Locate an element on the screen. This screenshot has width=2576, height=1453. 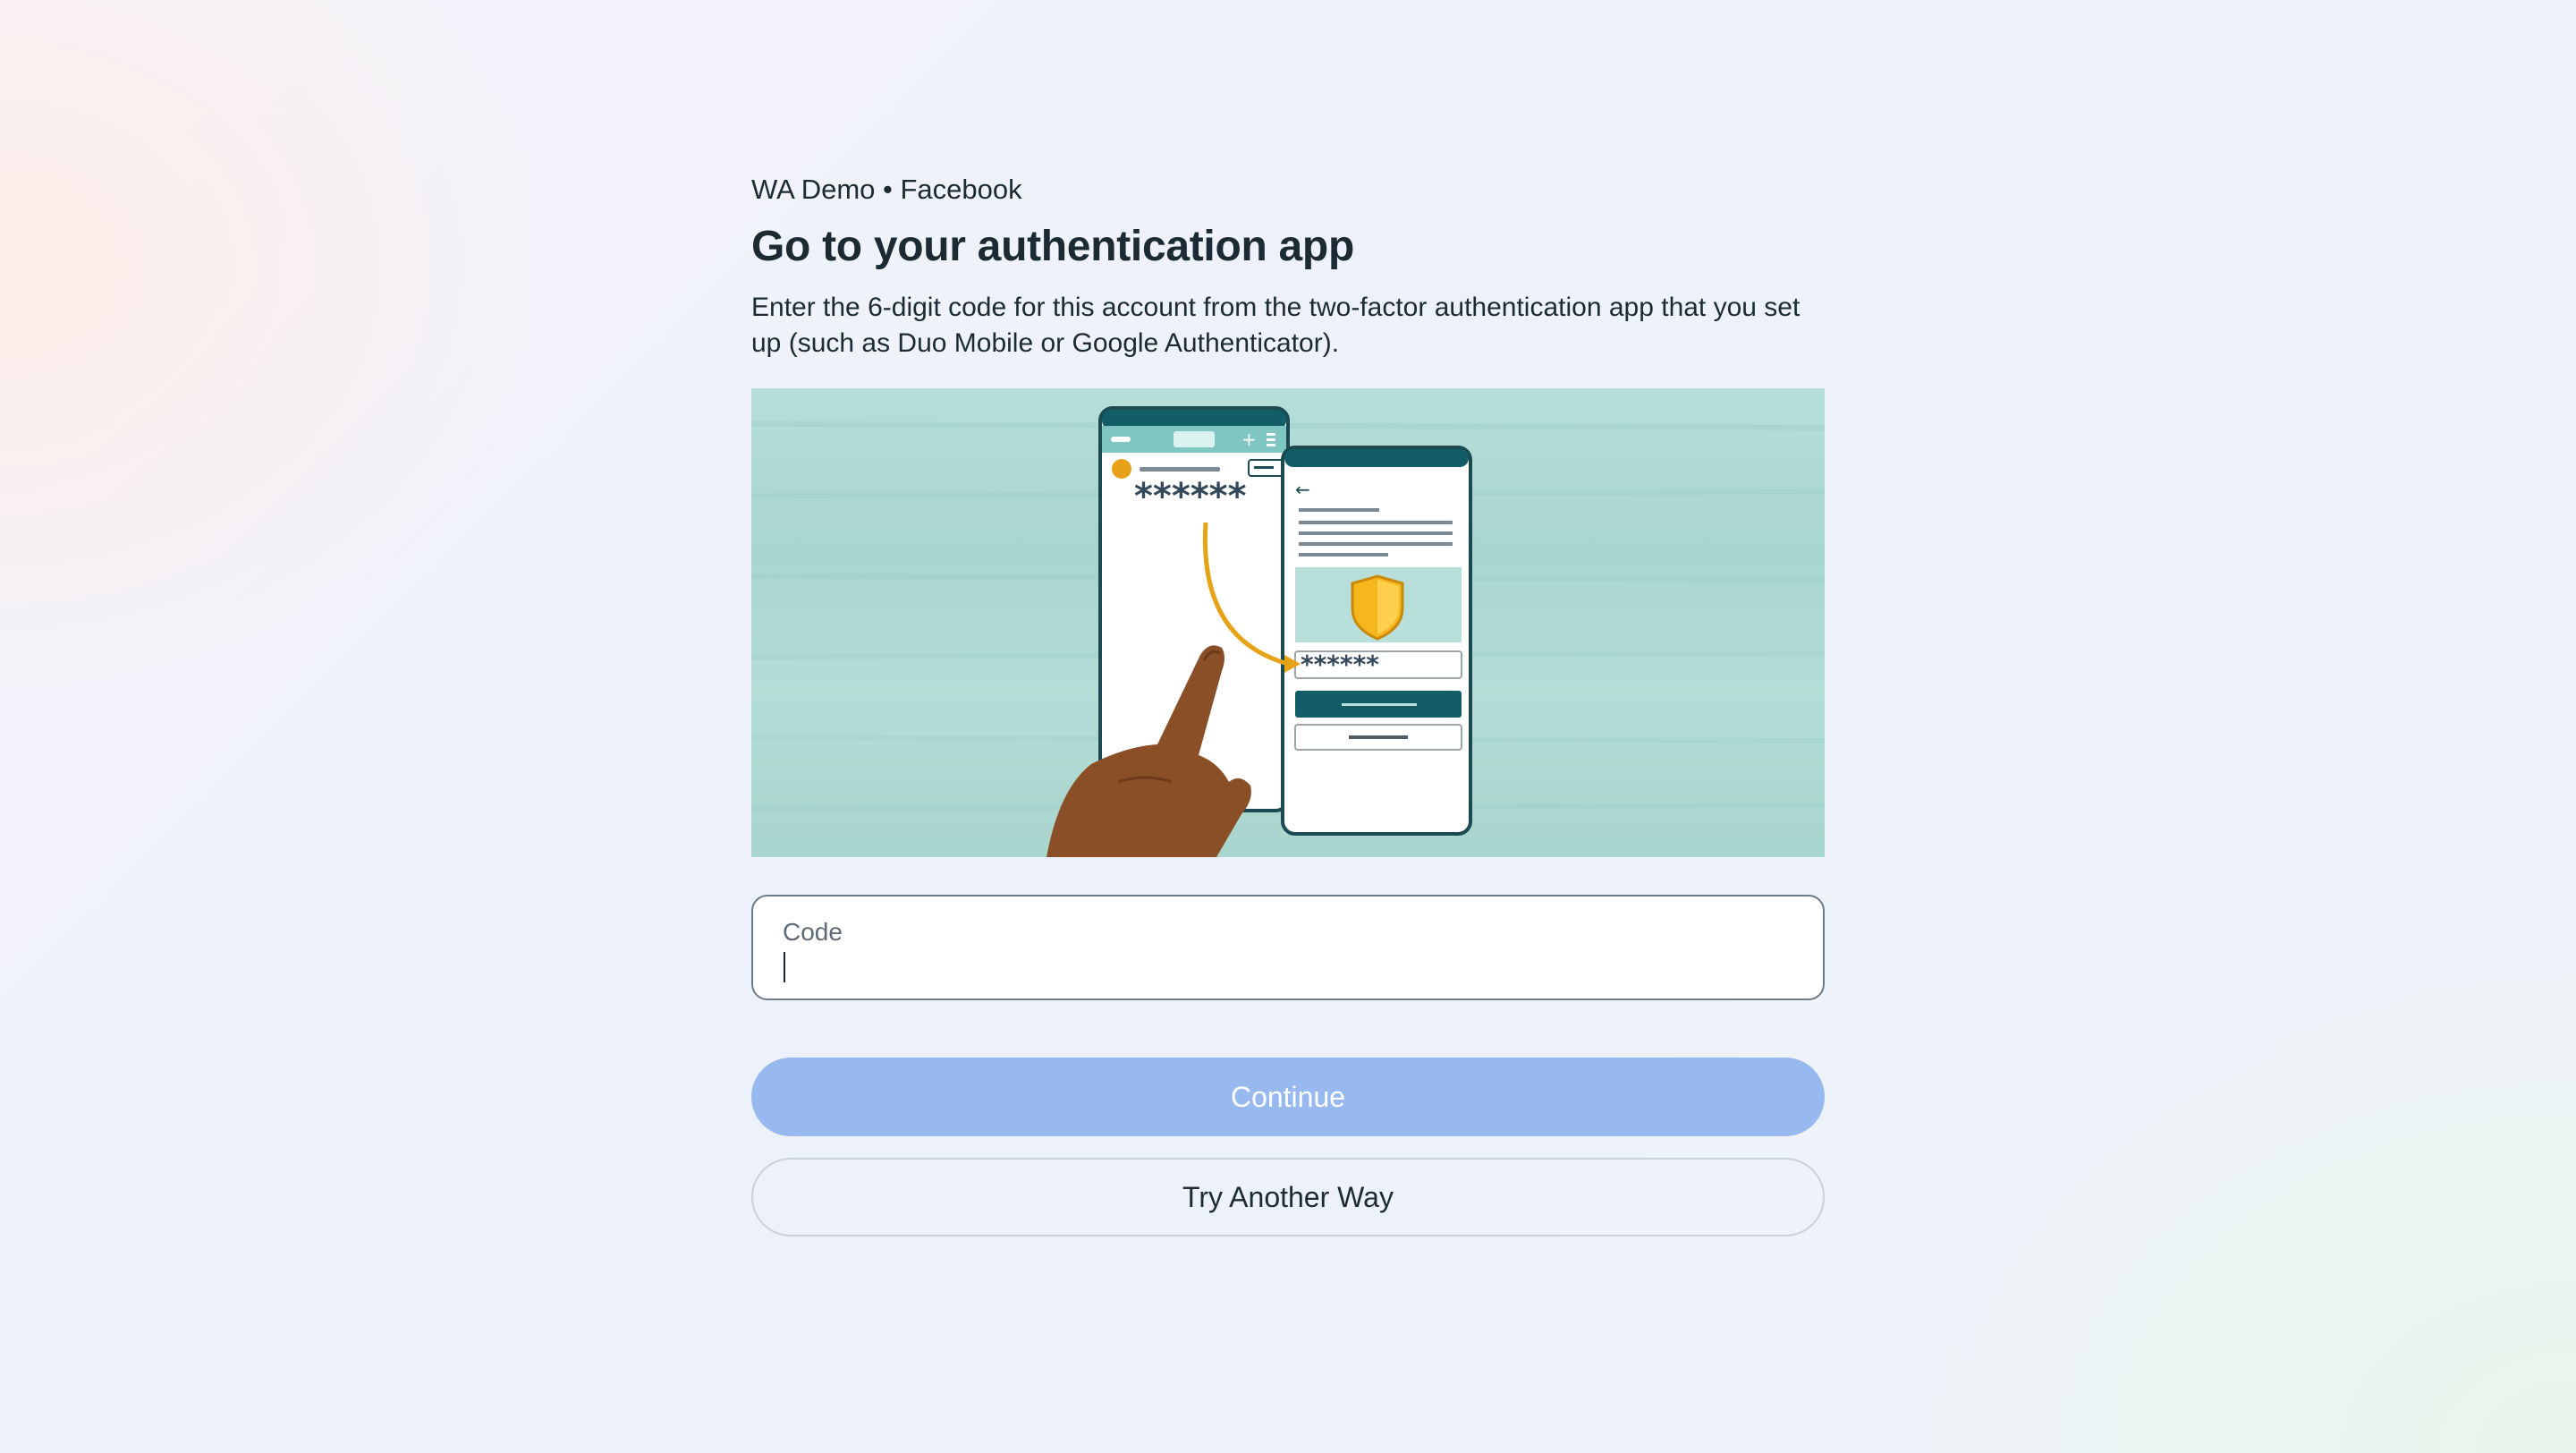
code-input is located at coordinates (1273, 966).